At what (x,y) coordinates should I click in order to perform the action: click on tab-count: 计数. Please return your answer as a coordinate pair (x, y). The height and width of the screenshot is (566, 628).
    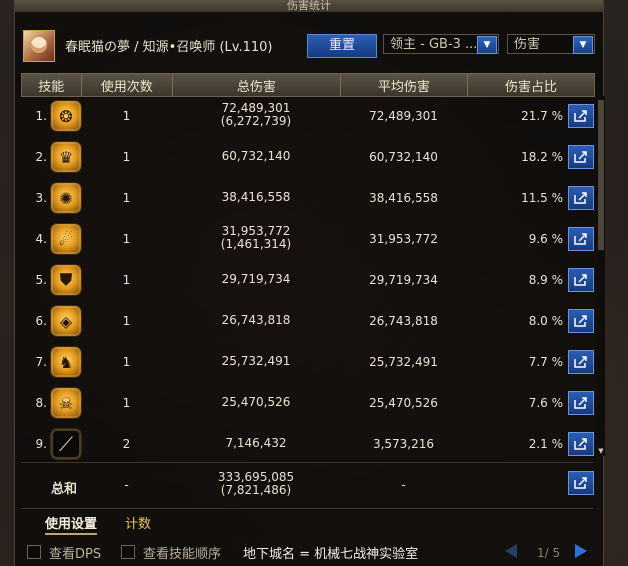
    Looking at the image, I should click on (138, 522).